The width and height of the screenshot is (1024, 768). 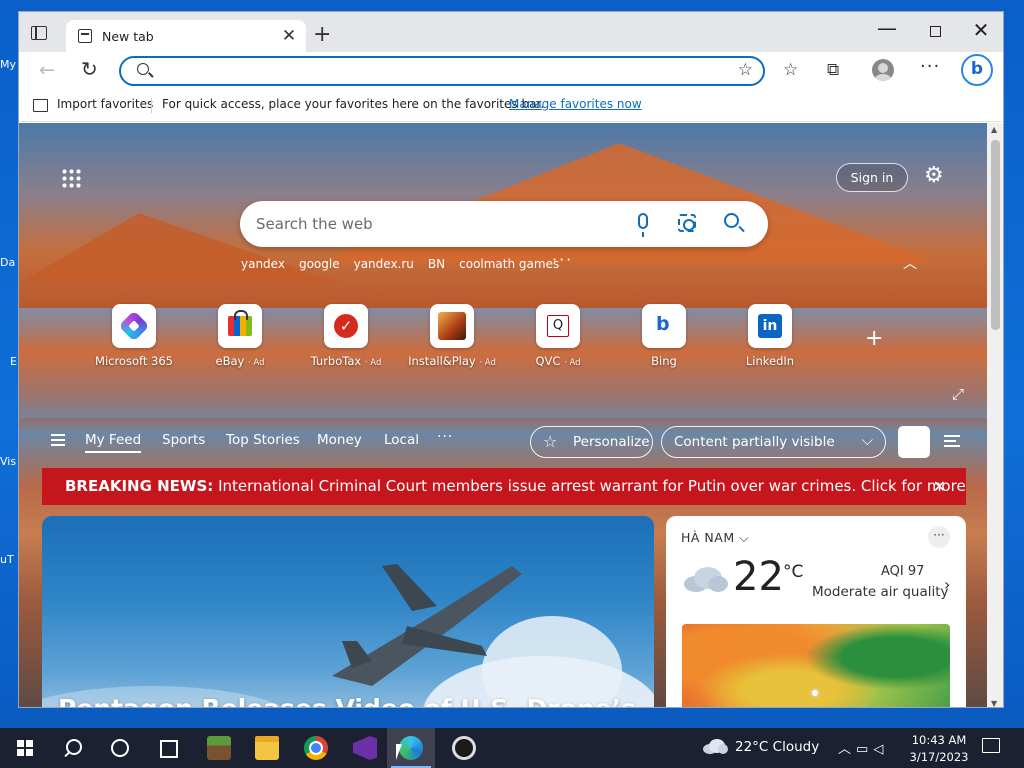 What do you see at coordinates (71, 178) in the screenshot?
I see `app-launcher-icon` at bounding box center [71, 178].